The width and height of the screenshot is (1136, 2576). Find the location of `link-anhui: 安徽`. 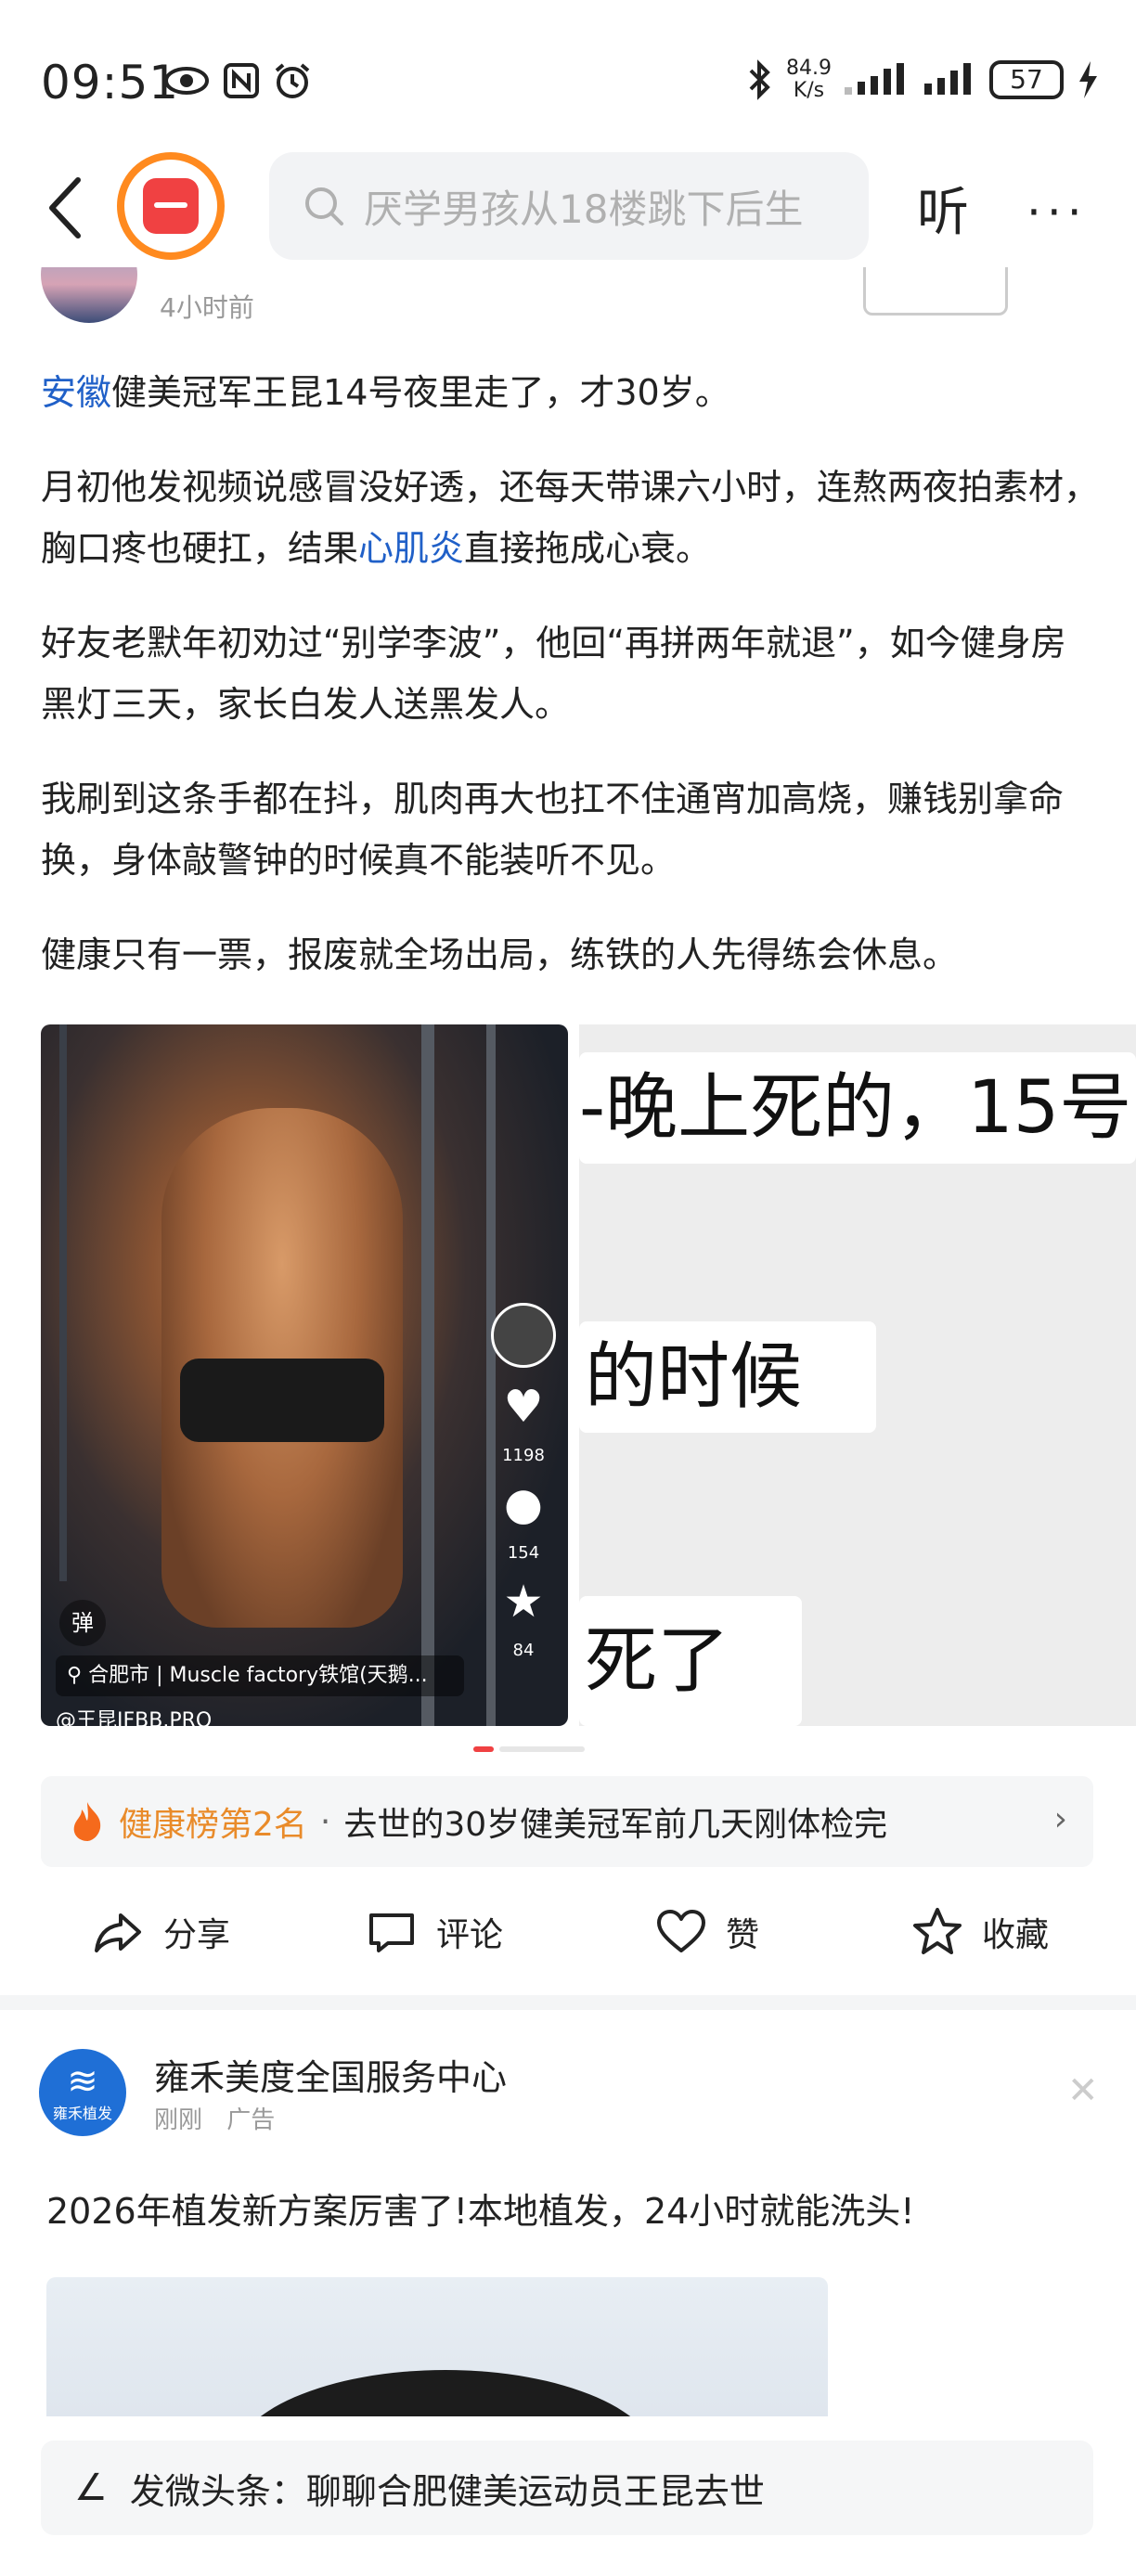

link-anhui: 安徽 is located at coordinates (76, 393).